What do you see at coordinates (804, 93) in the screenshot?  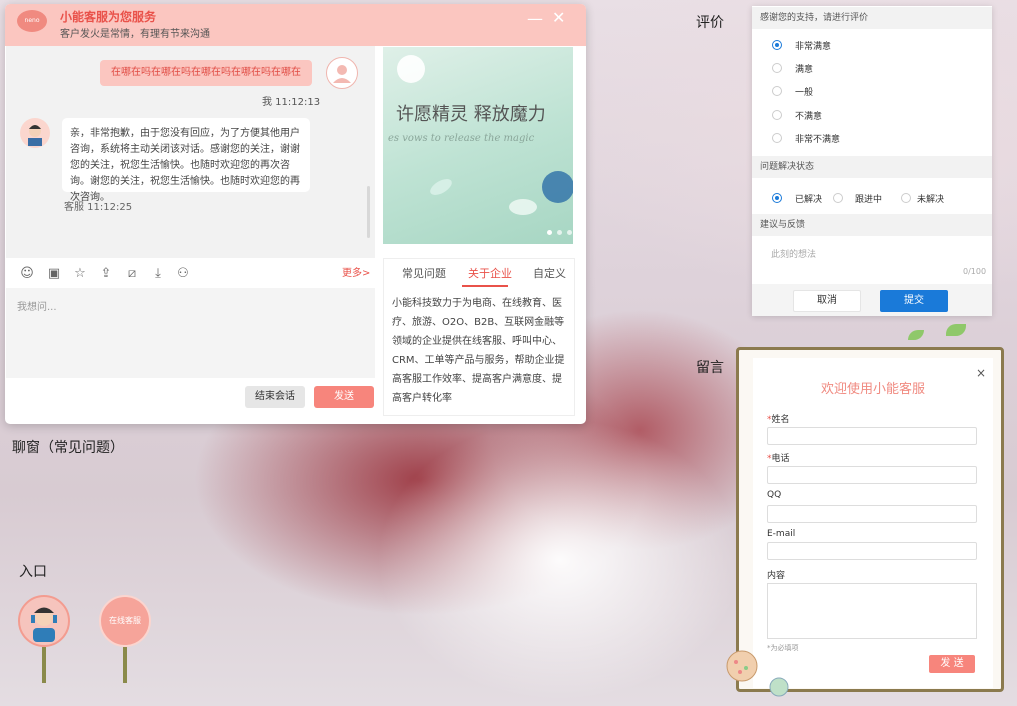 I see `rating-option-label: 一般` at bounding box center [804, 93].